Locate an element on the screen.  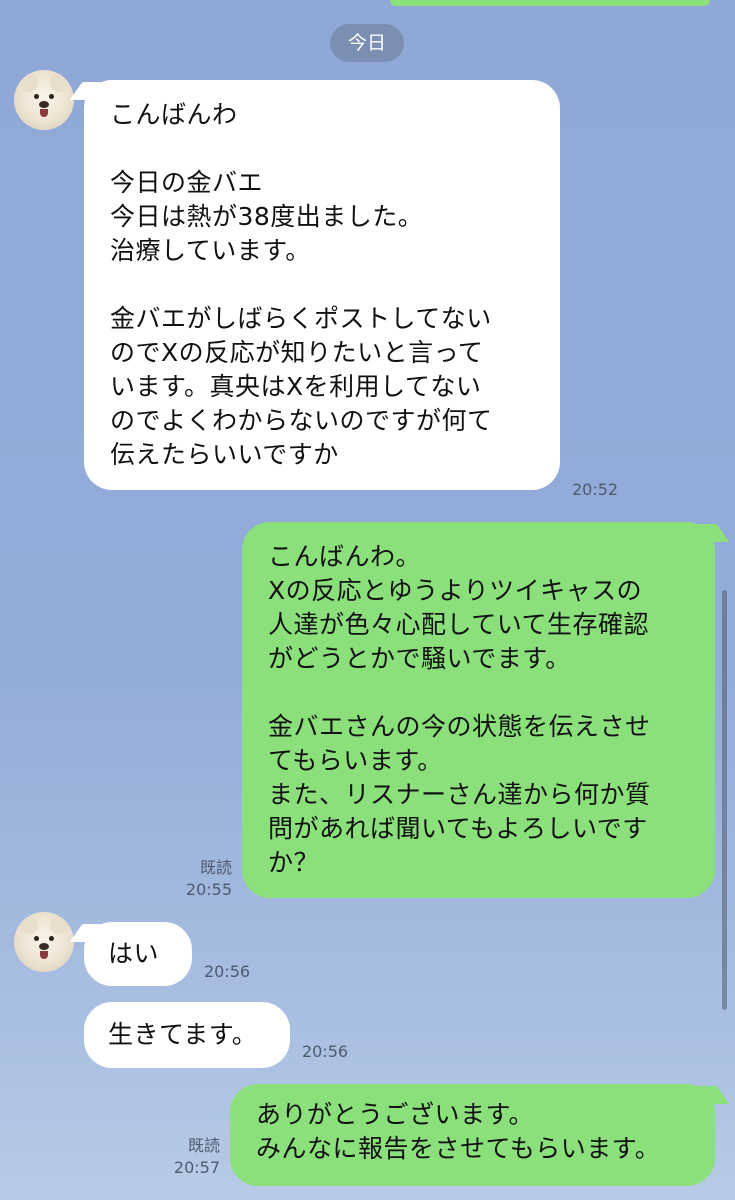
date-separator: 今日 is located at coordinates (367, 43).